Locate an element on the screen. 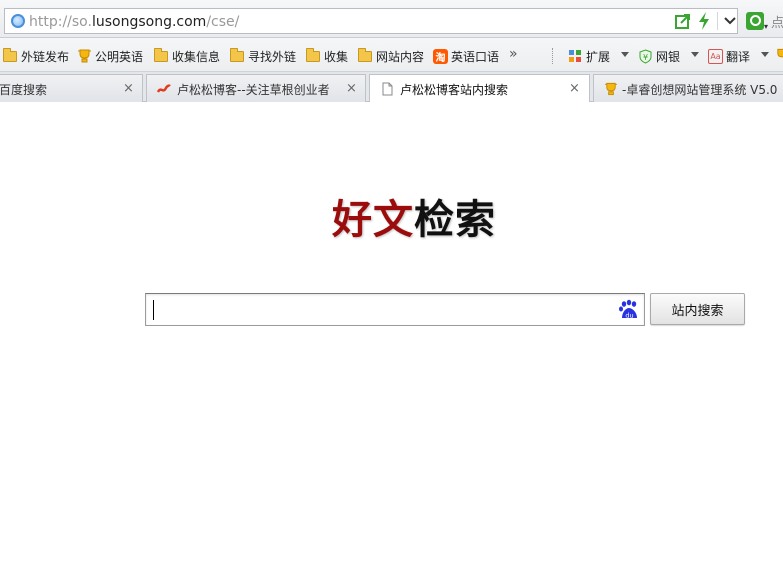 Image resolution: width=783 pixels, height=583 pixels. lightning-icon is located at coordinates (704, 21).